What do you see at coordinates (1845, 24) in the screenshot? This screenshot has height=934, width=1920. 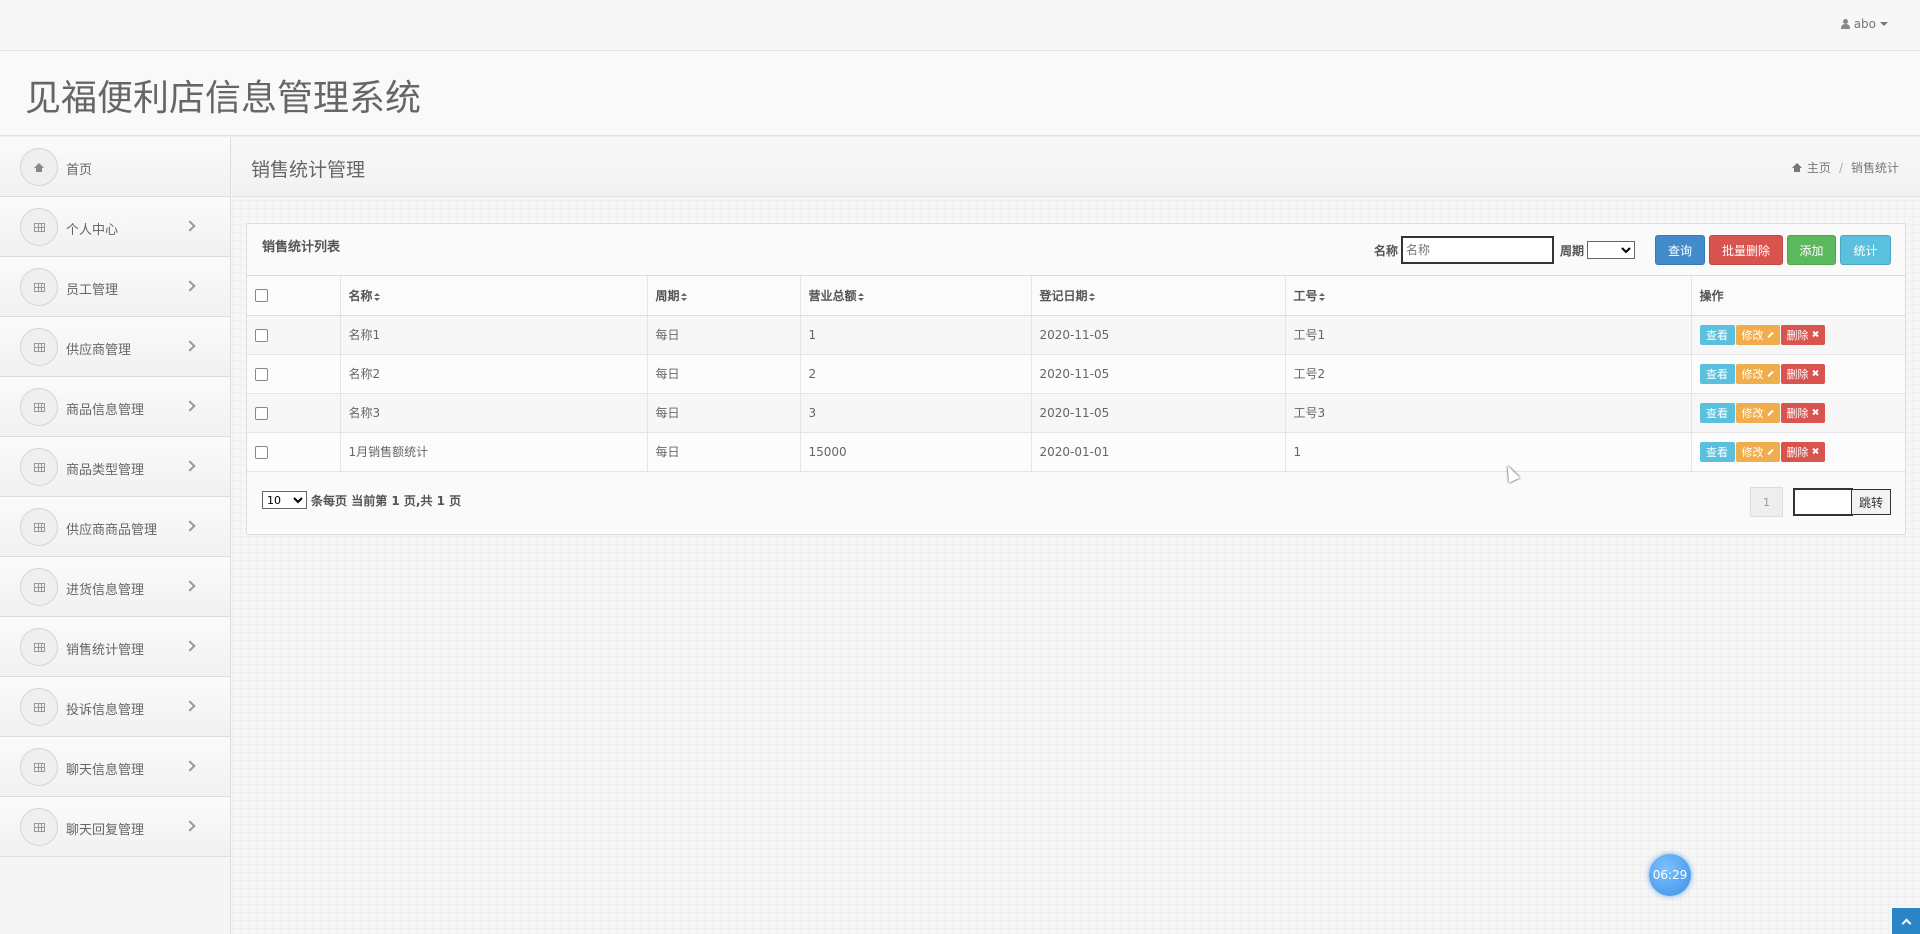 I see `user-icon` at bounding box center [1845, 24].